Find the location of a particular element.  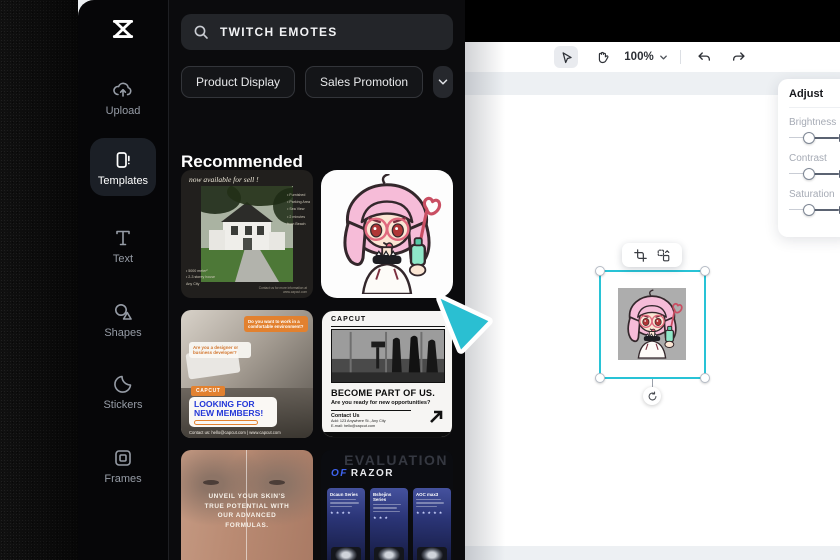

redo-icon is located at coordinates (738, 56).